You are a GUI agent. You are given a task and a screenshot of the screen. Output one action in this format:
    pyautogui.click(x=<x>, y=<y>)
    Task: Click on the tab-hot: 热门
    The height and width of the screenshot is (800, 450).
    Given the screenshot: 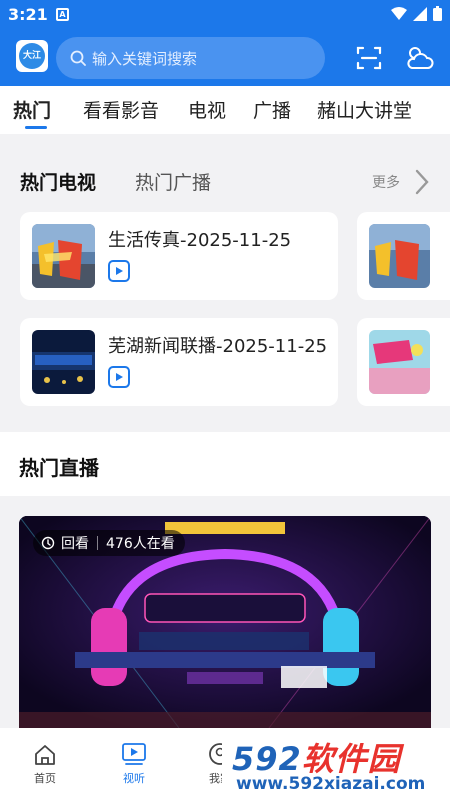 What is the action you would take?
    pyautogui.click(x=32, y=109)
    